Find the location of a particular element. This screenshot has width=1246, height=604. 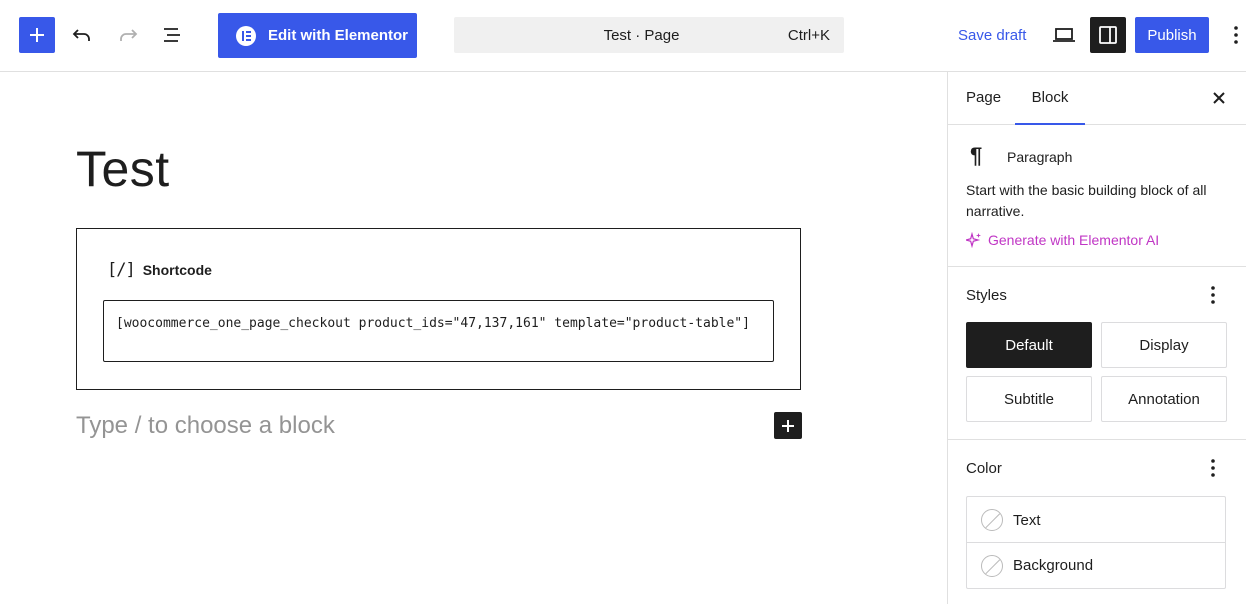

default-block-appender: Type / to choose a block is located at coordinates (205, 426).